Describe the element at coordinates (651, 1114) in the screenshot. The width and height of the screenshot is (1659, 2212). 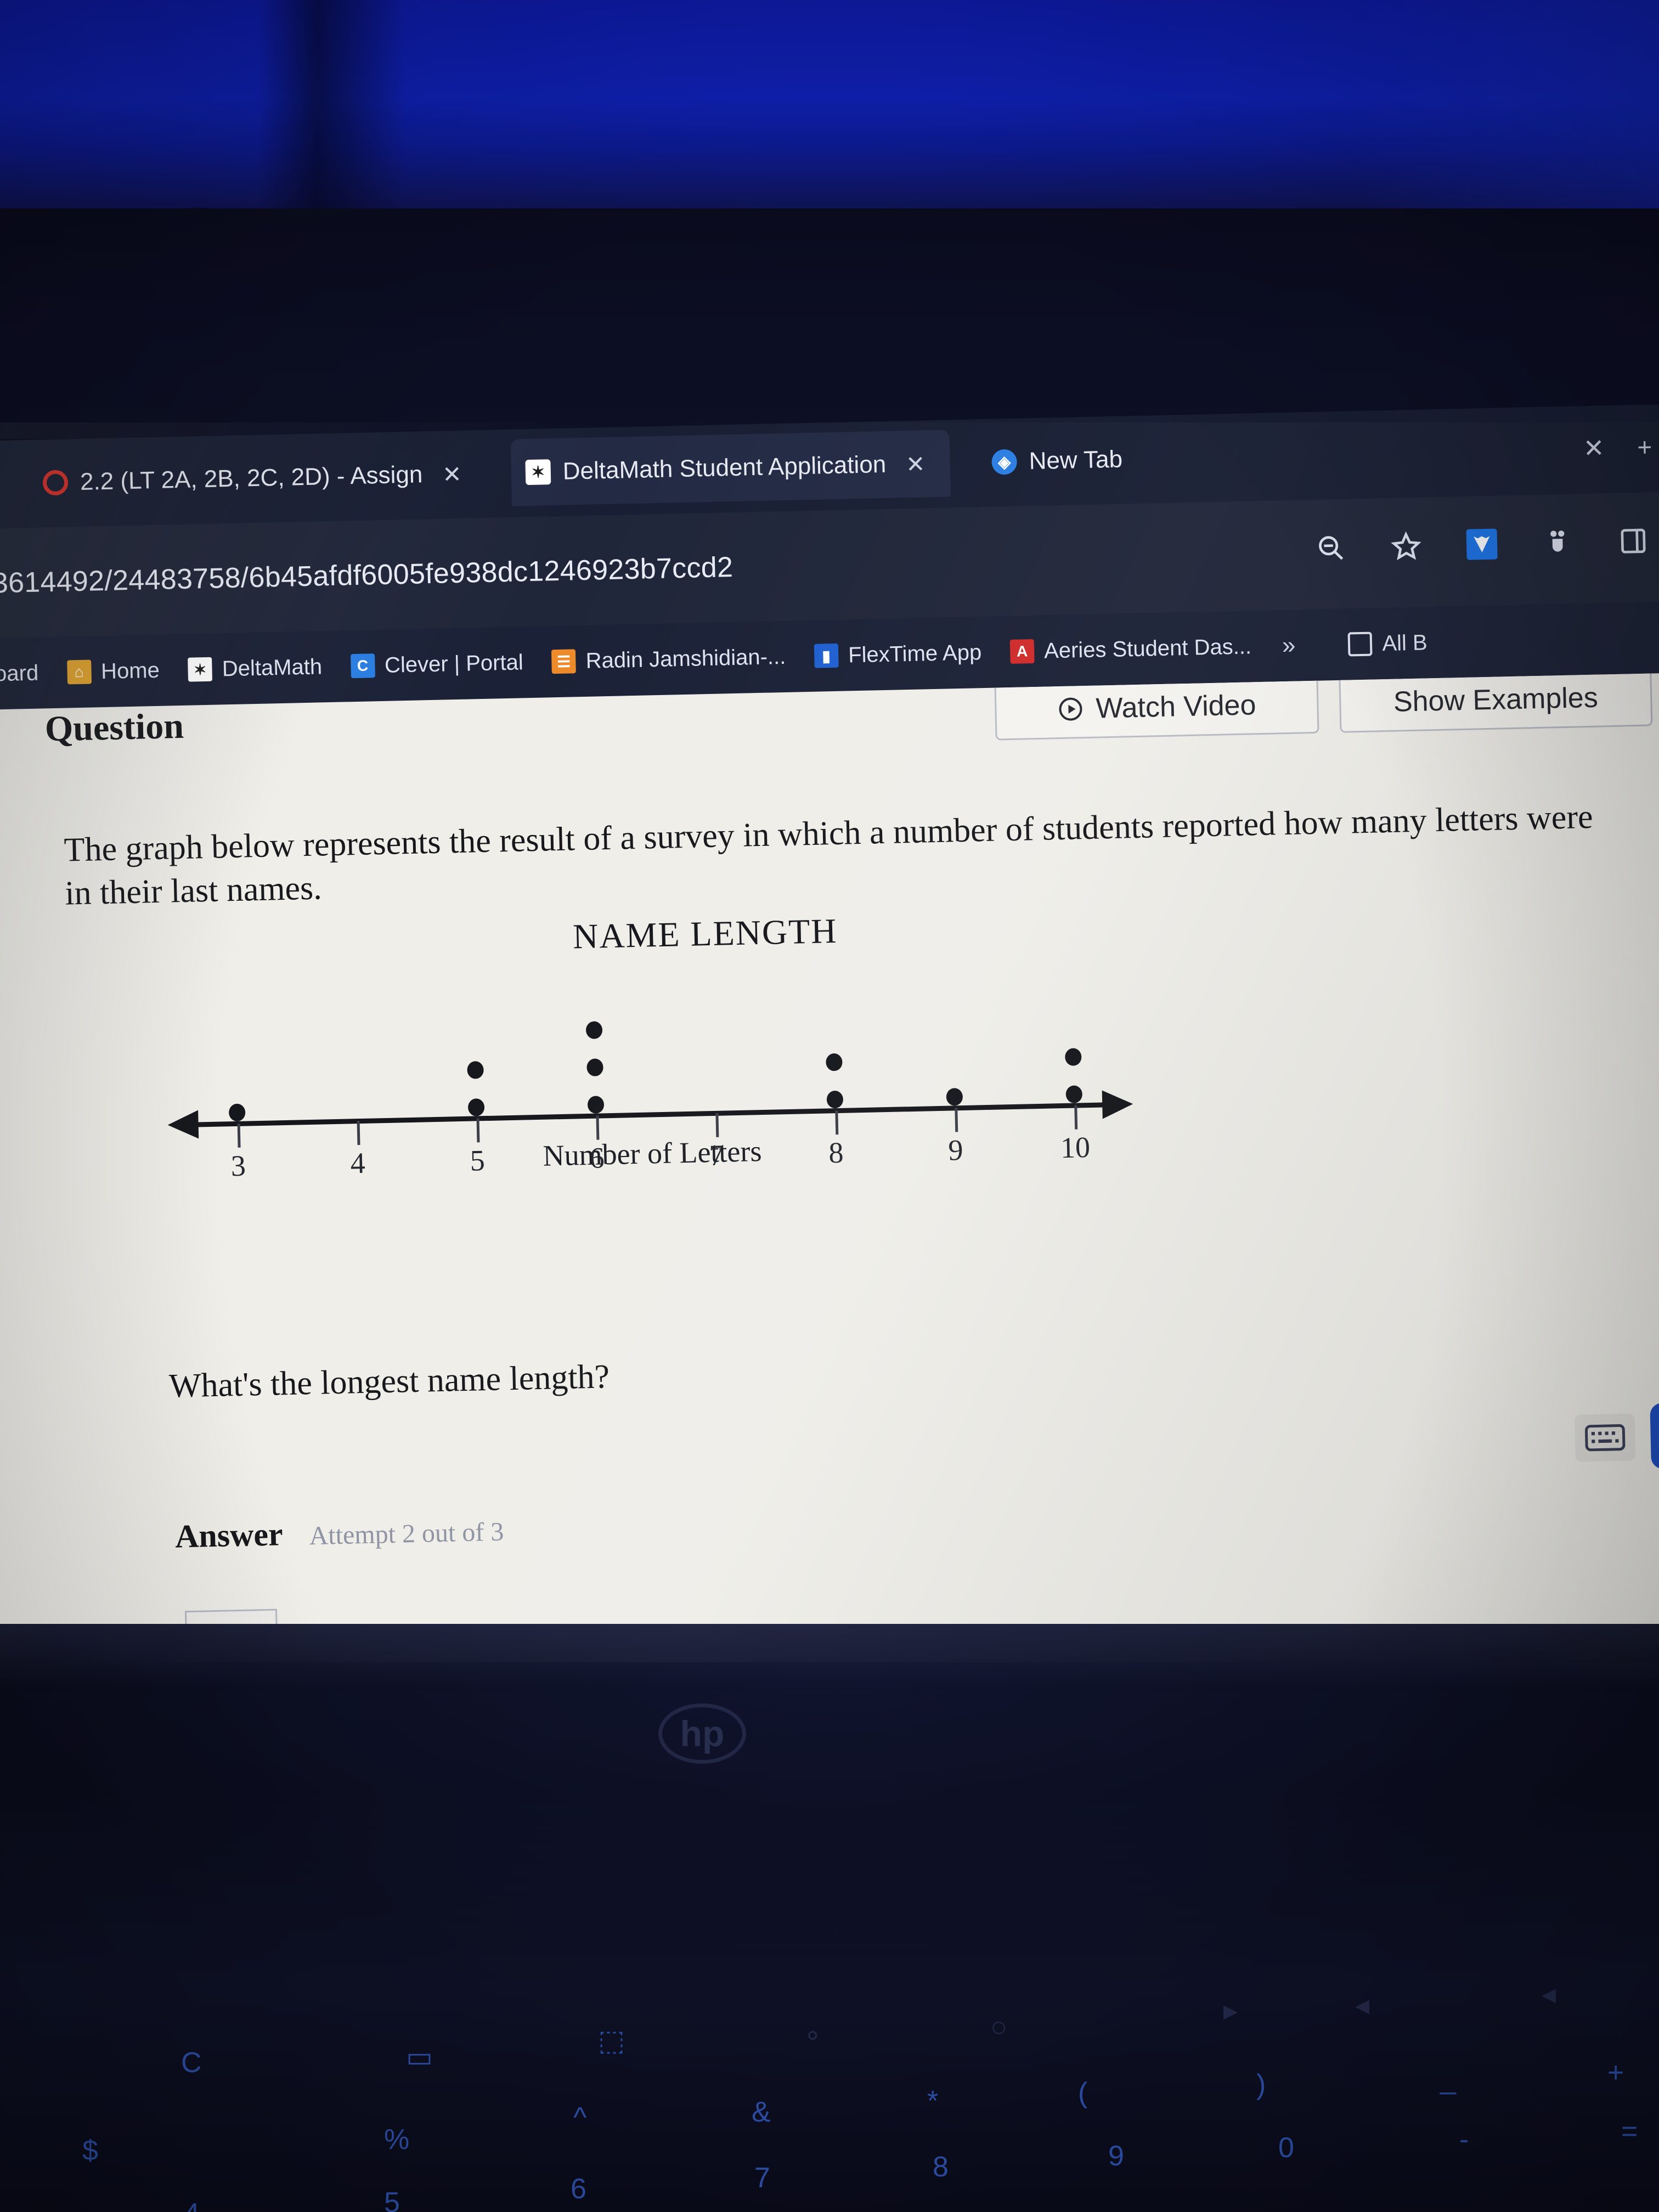
I see `number-line-axis` at that location.